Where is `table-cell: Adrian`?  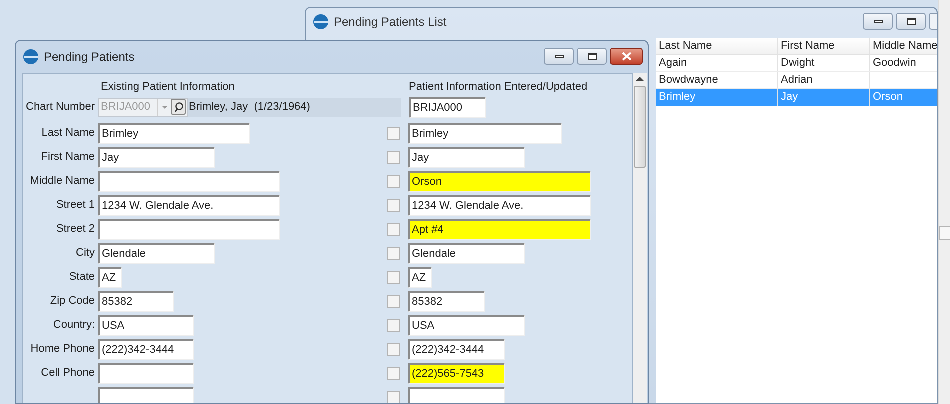
table-cell: Adrian is located at coordinates (797, 80).